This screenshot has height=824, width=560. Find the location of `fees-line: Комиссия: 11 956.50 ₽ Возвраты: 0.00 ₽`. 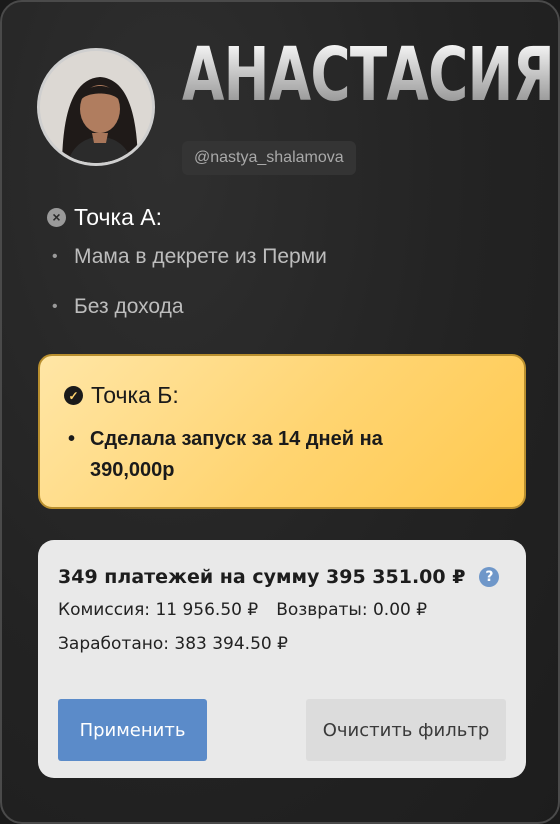

fees-line: Комиссия: 11 956.50 ₽ Возвраты: 0.00 ₽ is located at coordinates (242, 610).